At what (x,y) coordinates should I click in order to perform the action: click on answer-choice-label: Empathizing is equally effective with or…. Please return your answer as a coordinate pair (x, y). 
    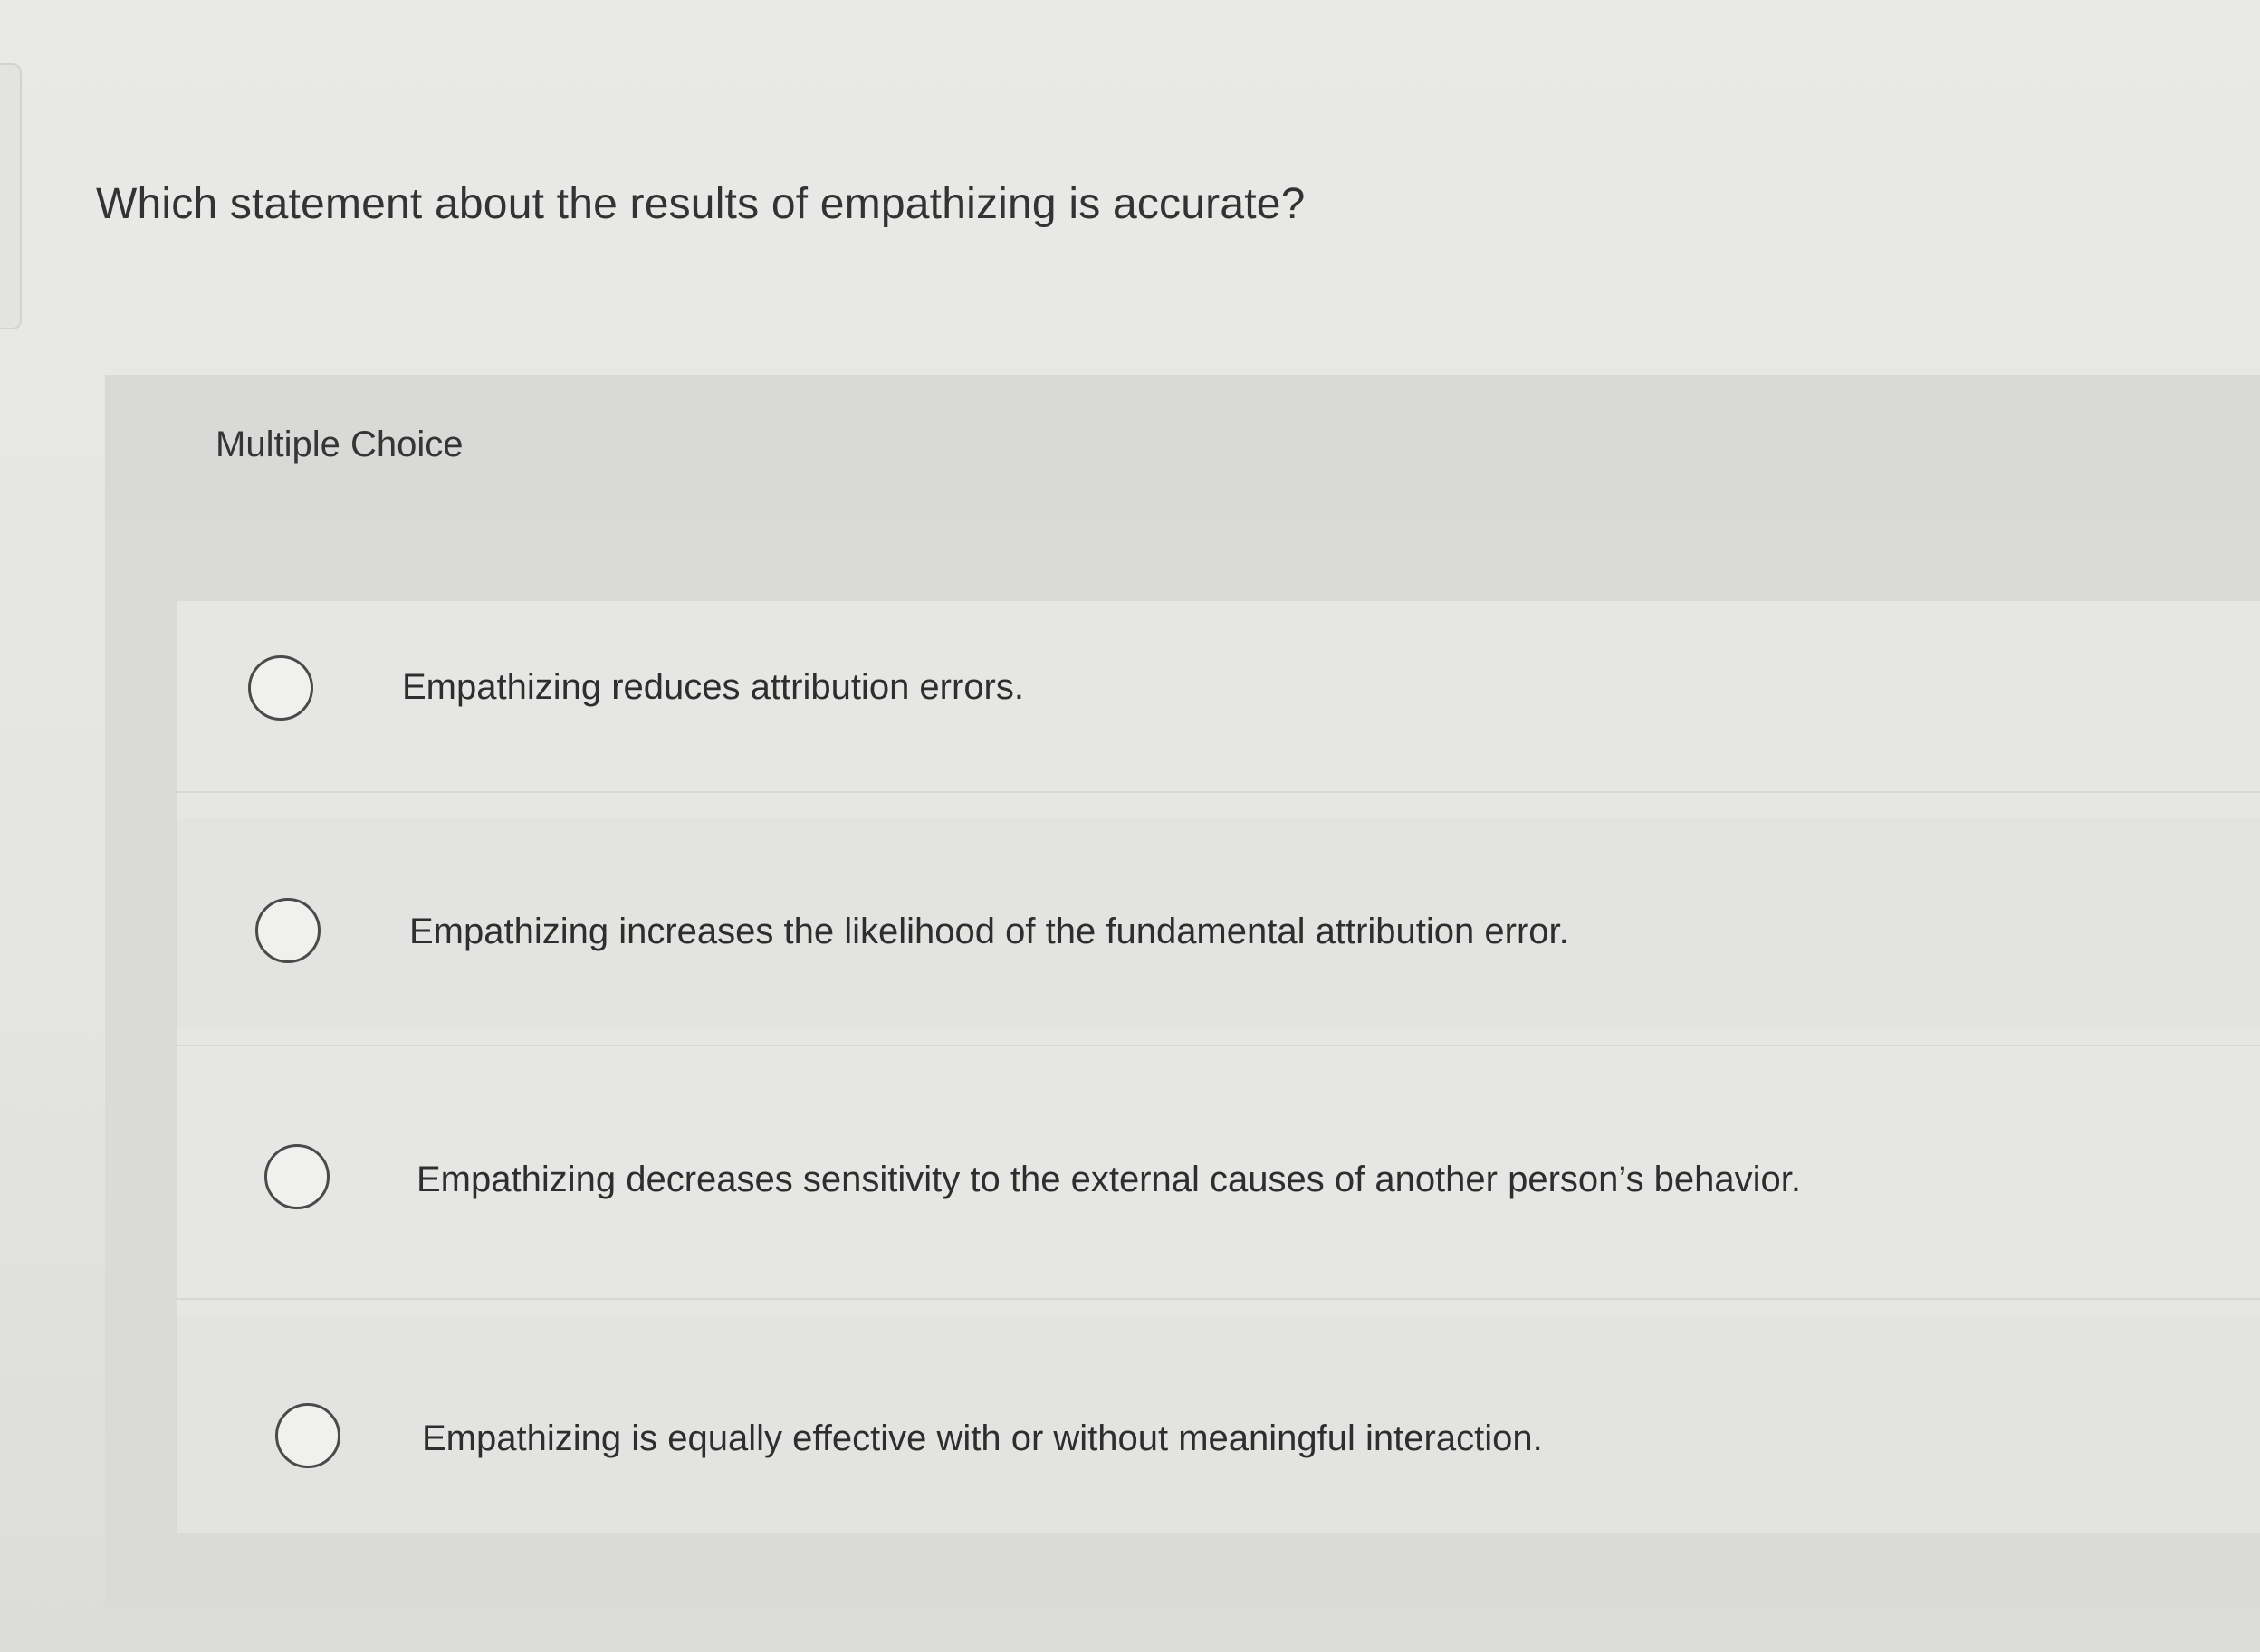
    Looking at the image, I should click on (982, 1438).